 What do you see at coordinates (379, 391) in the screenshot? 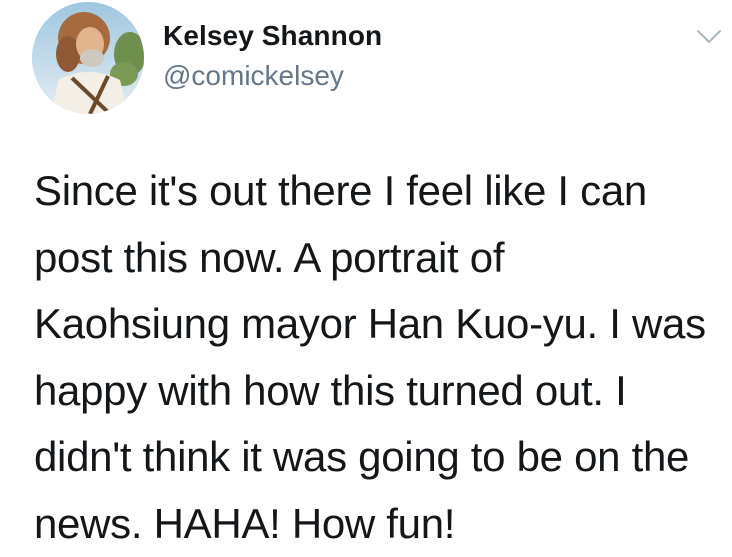
I see `tweet-text-line: happy with how this turned out. I` at bounding box center [379, 391].